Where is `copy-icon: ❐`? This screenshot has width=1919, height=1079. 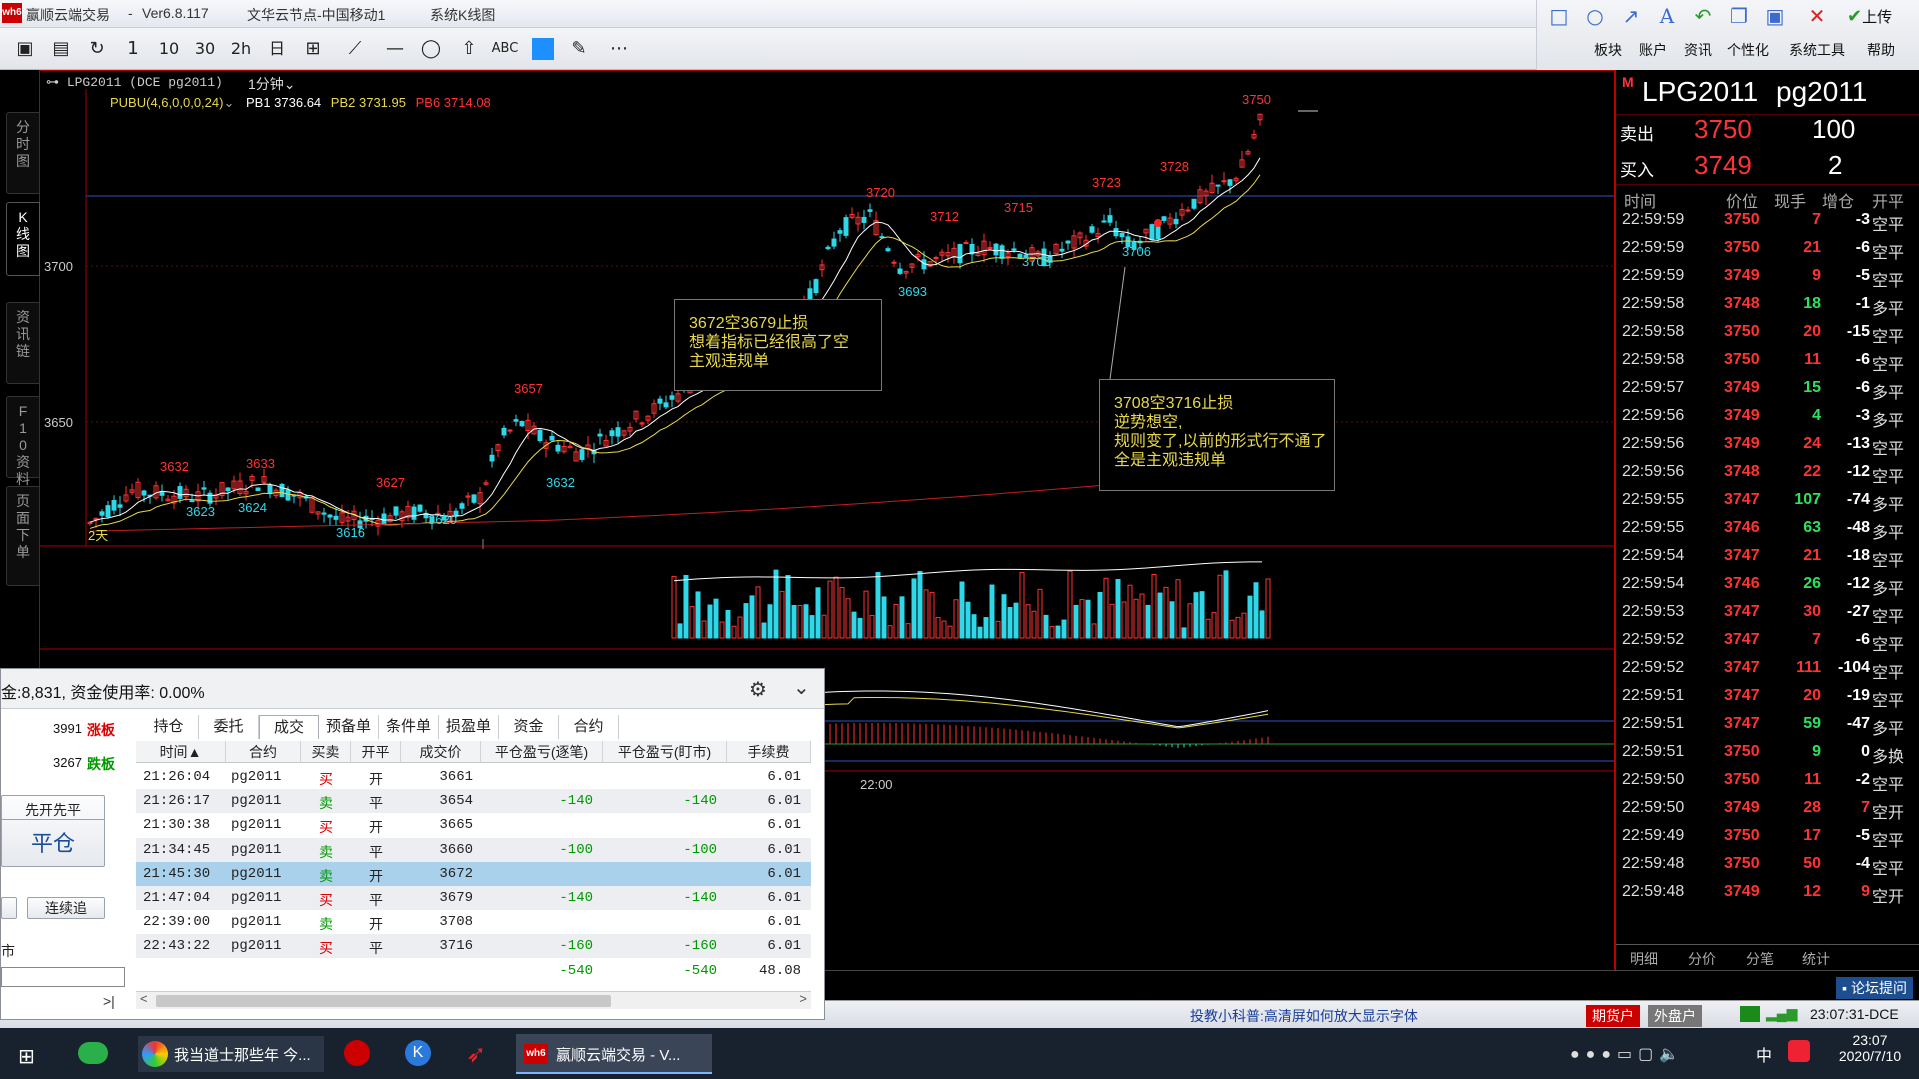 copy-icon: ❐ is located at coordinates (1739, 16).